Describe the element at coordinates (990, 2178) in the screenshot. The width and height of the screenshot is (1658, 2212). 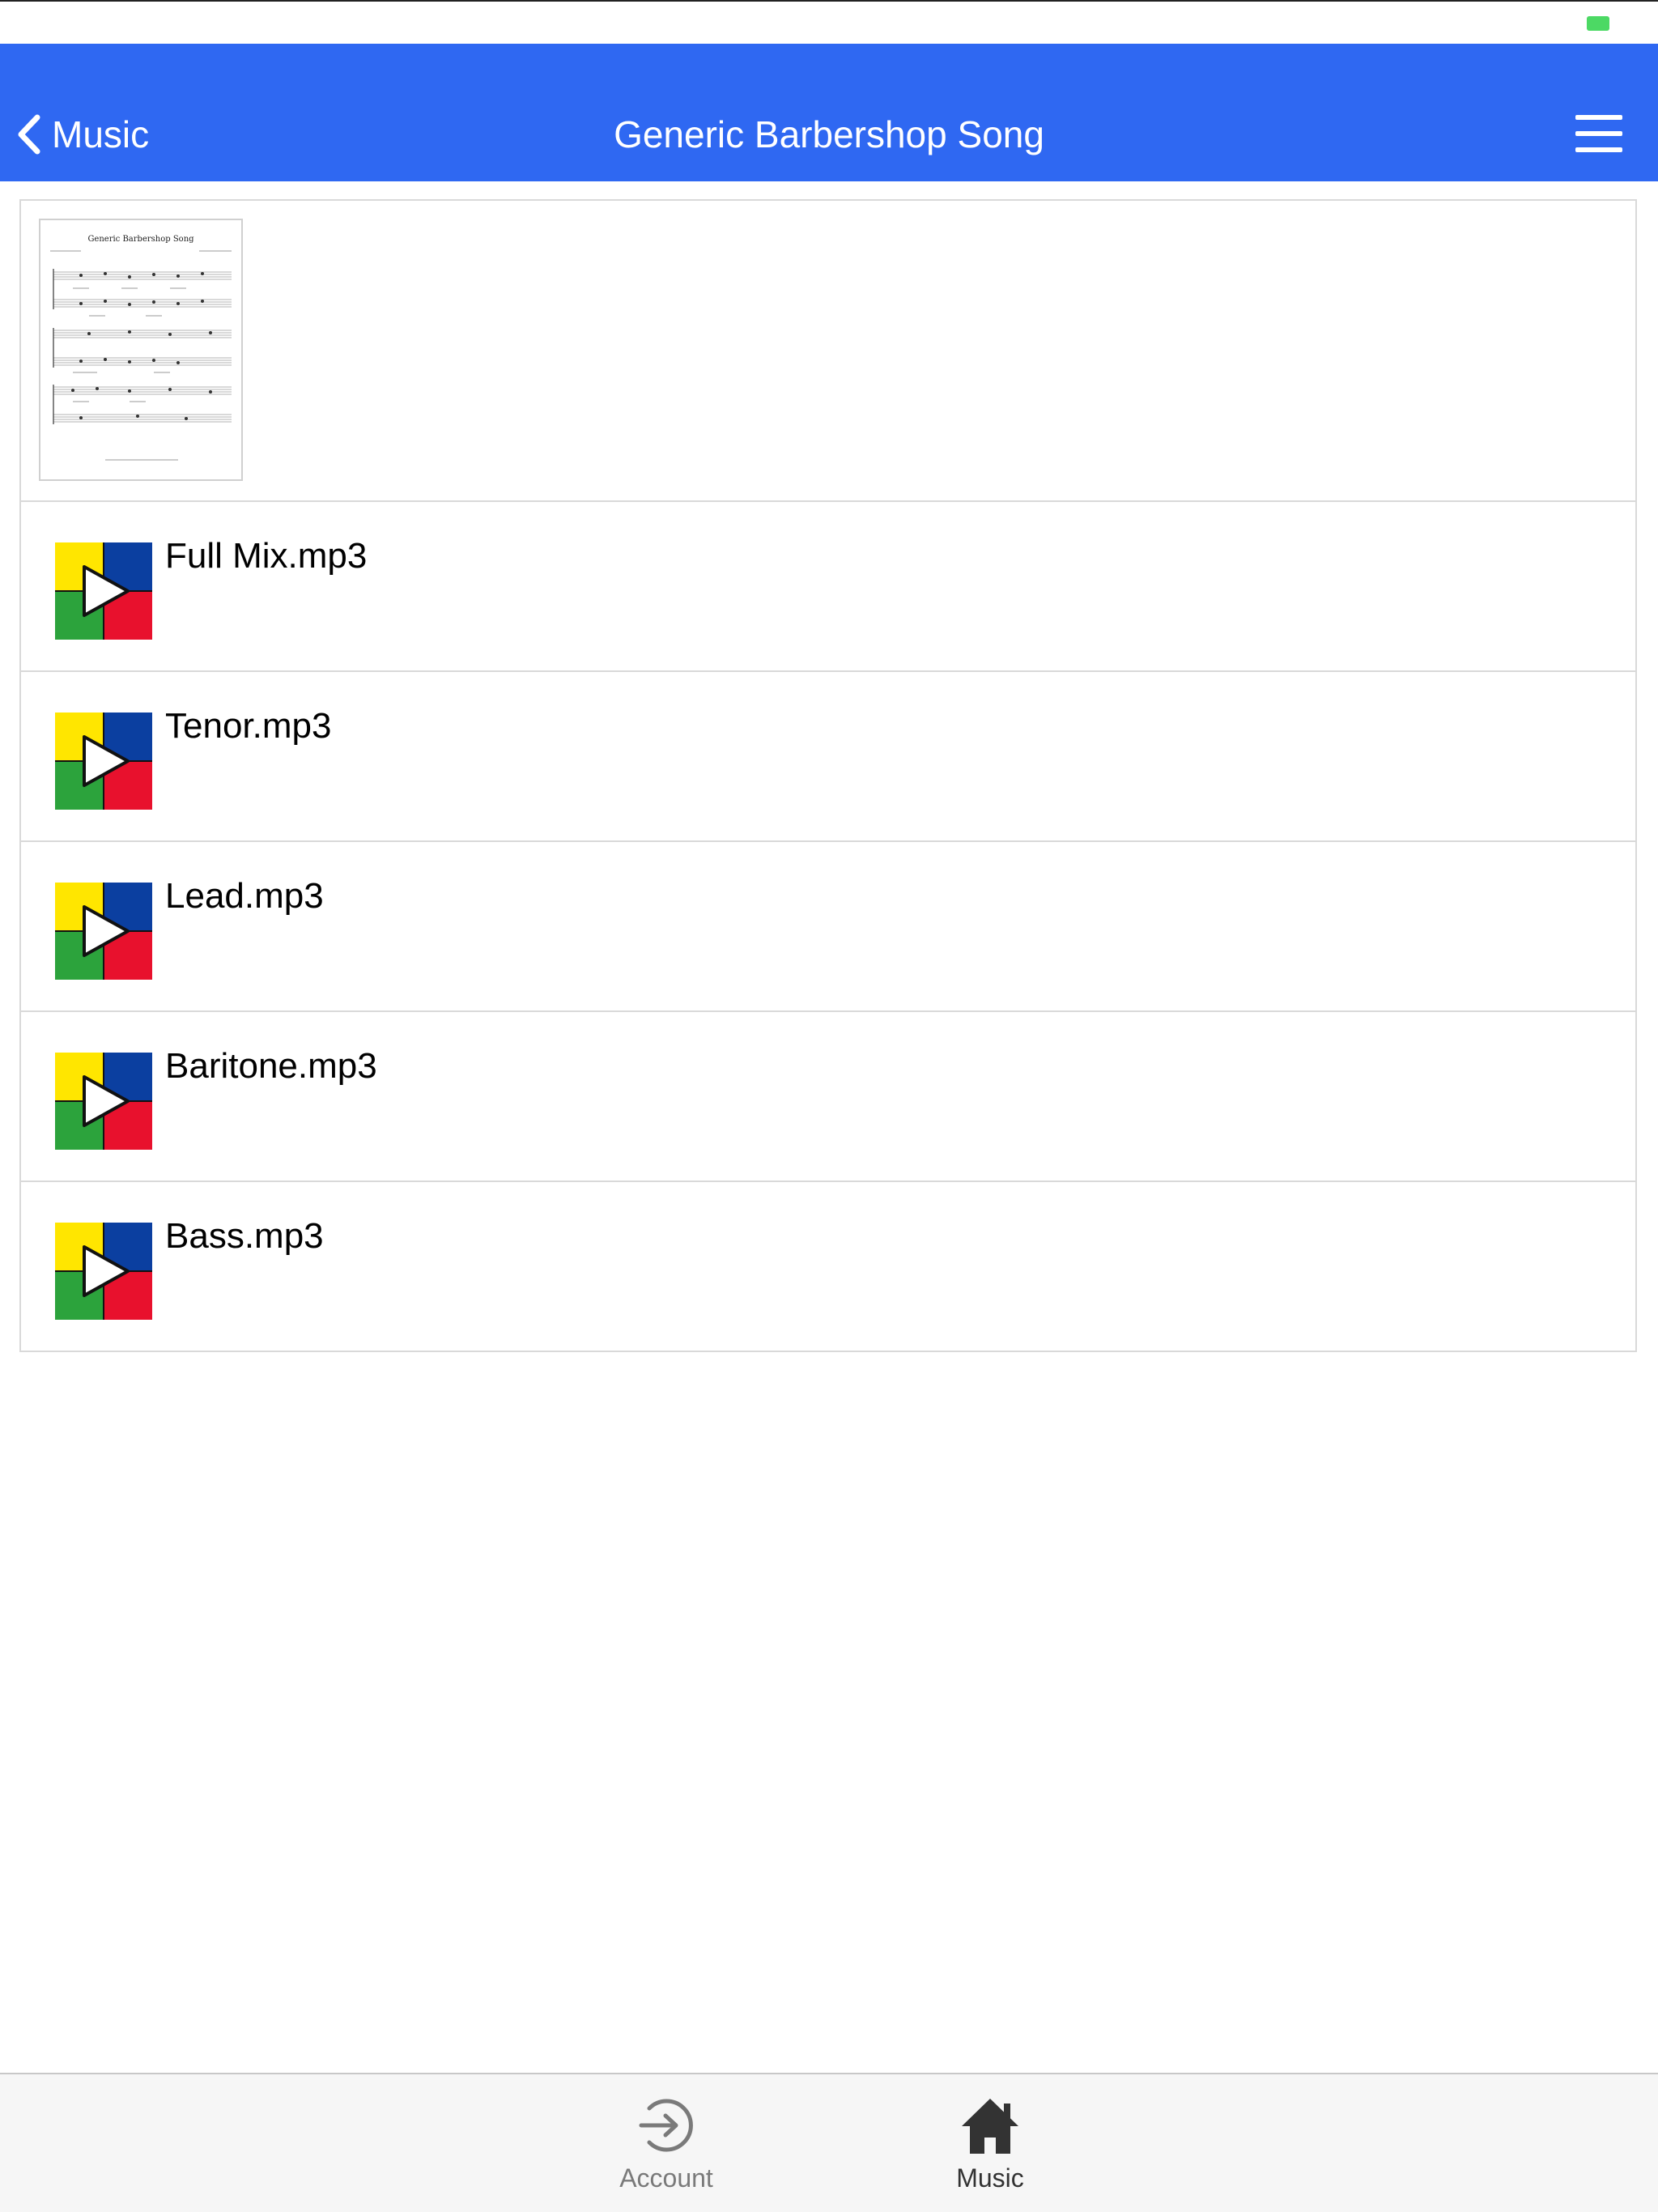
I see `tab-label: Music` at that location.